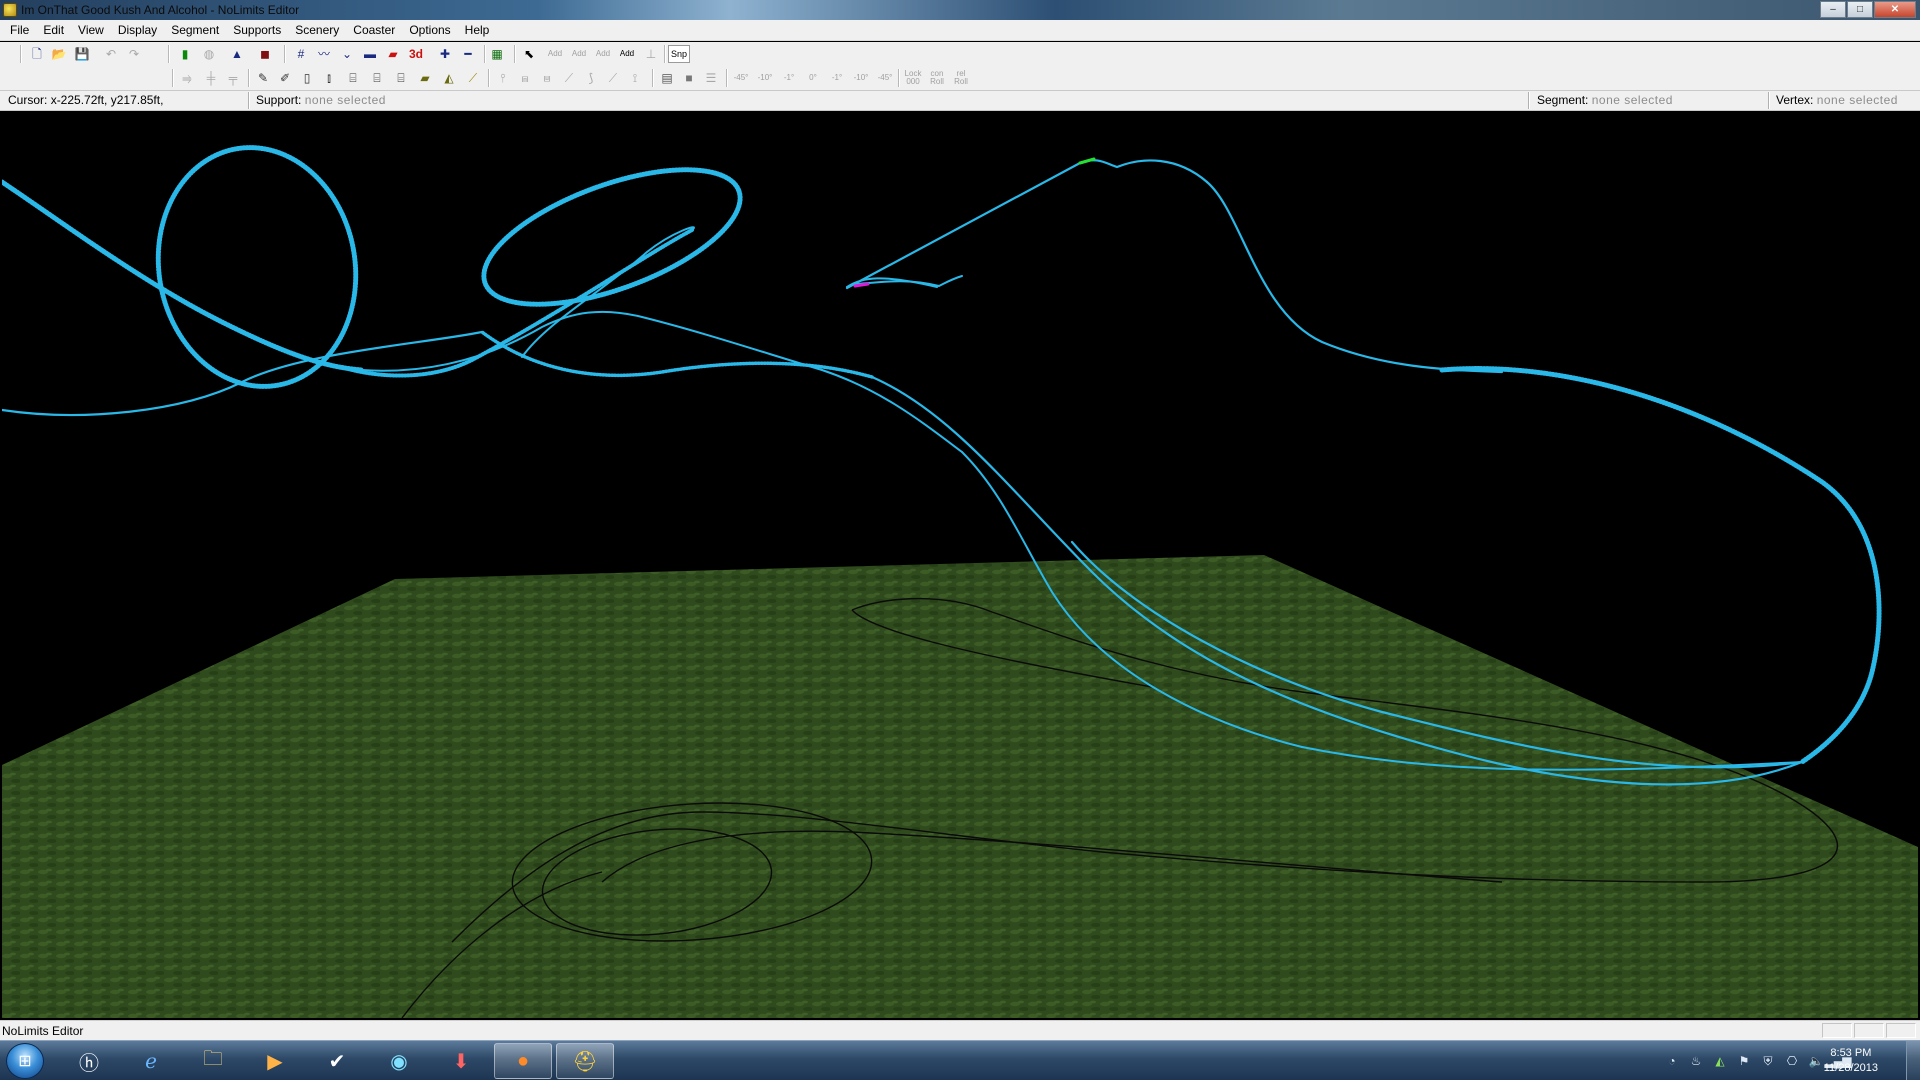  What do you see at coordinates (324, 54) in the screenshot?
I see `track-wave-icon: 〰` at bounding box center [324, 54].